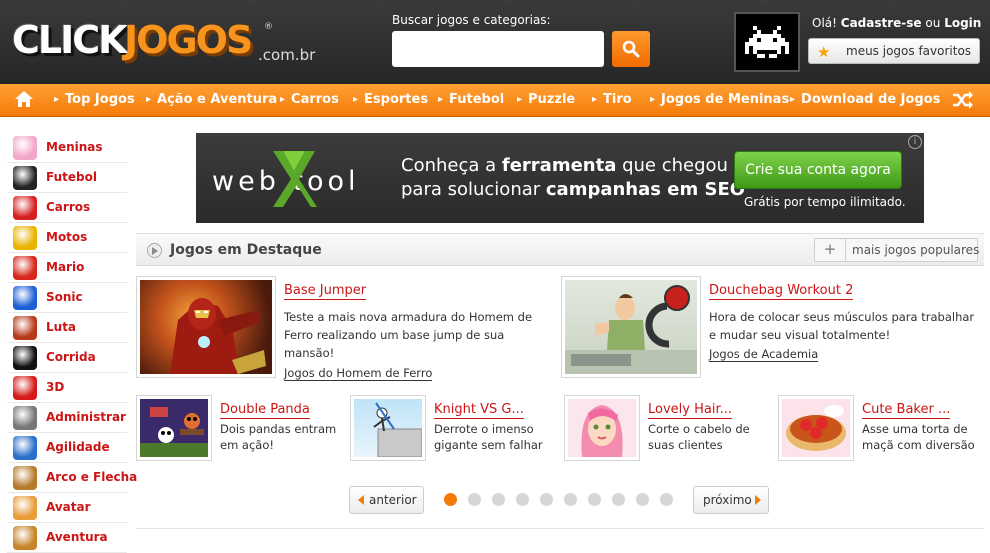 The image size is (990, 553). I want to click on more-popular-label: mais jogos populares, so click(916, 250).